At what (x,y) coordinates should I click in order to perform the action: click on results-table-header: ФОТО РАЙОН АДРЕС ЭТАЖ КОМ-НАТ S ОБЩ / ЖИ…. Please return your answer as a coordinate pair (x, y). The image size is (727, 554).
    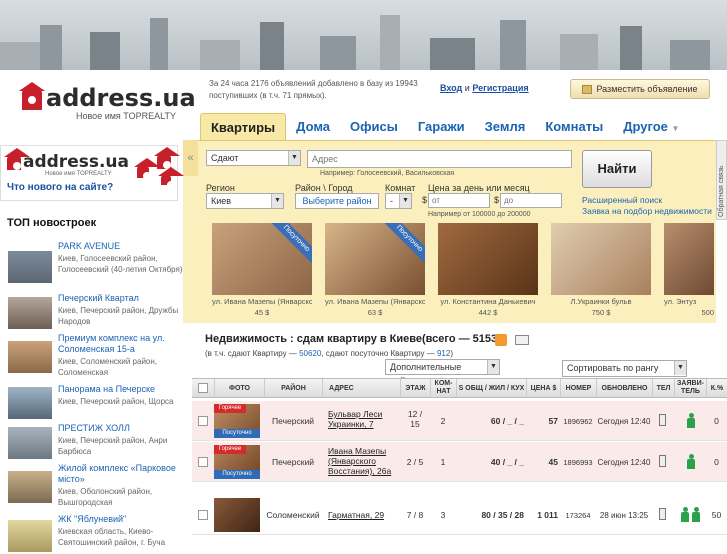
    Looking at the image, I should click on (459, 388).